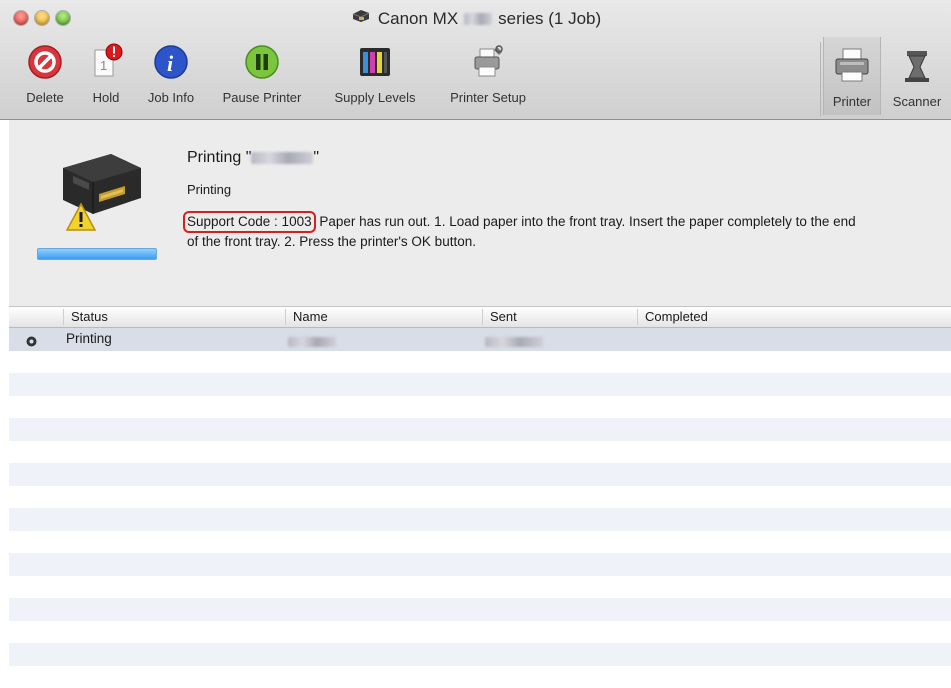 This screenshot has height=688, width=951. I want to click on delete-button: Delete, so click(45, 73).